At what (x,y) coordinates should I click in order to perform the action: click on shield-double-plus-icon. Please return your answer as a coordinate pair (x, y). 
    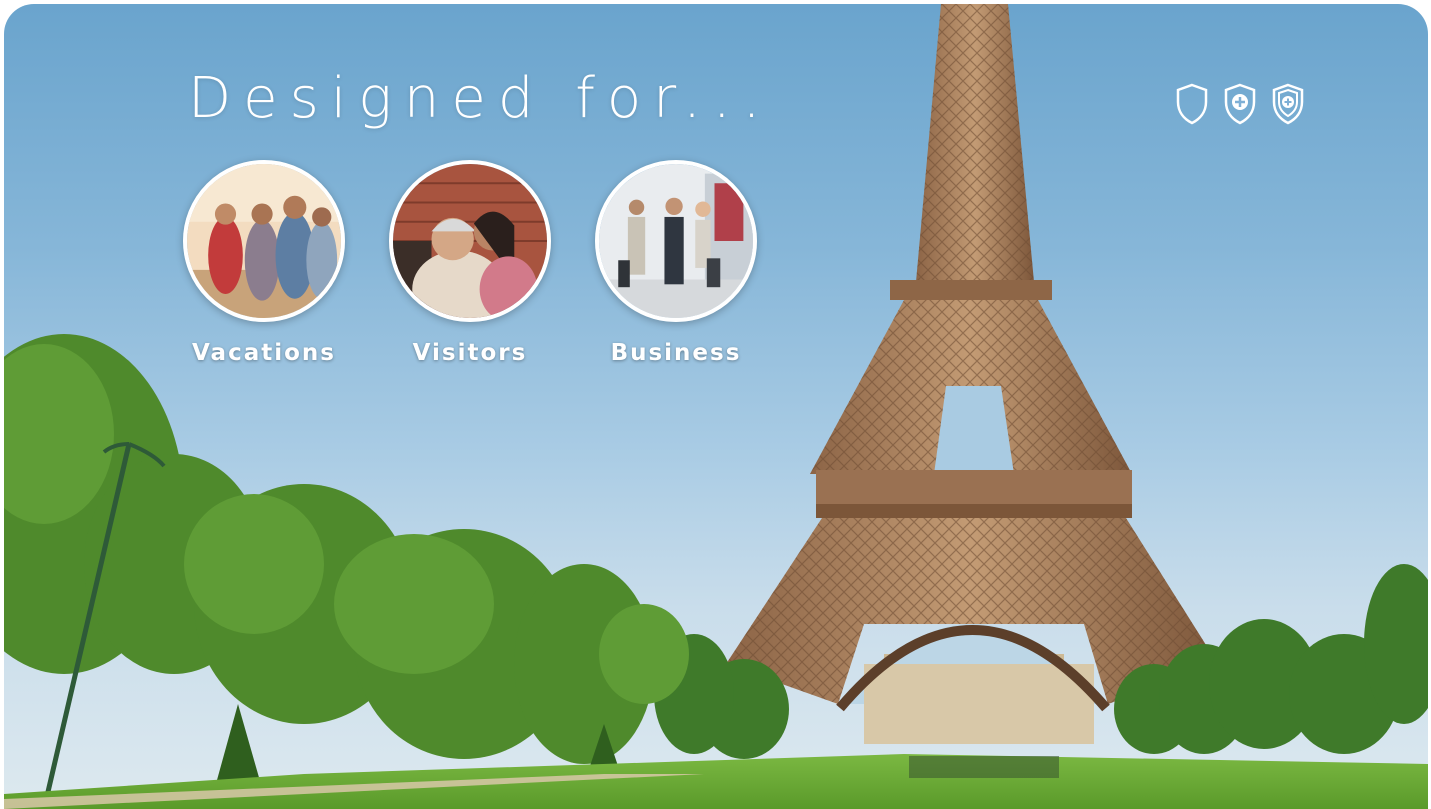
    Looking at the image, I should click on (1288, 104).